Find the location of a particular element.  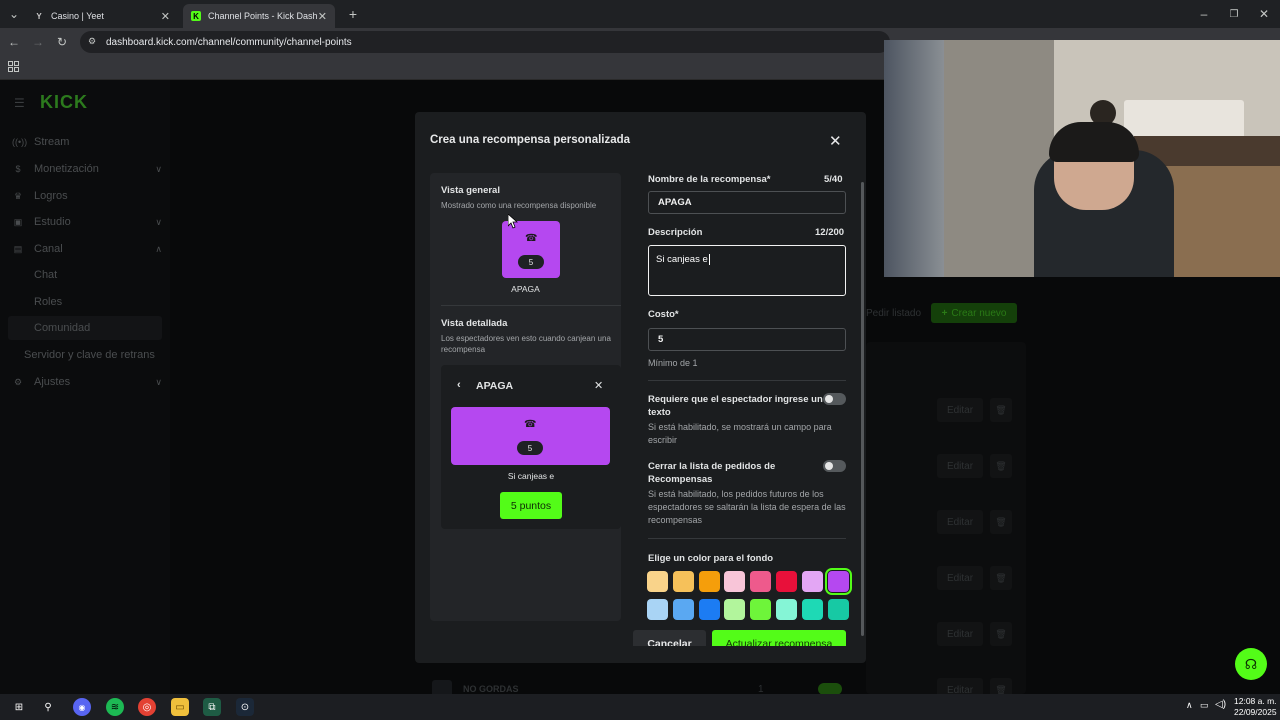

discord-icon: ◉ is located at coordinates (82, 707).